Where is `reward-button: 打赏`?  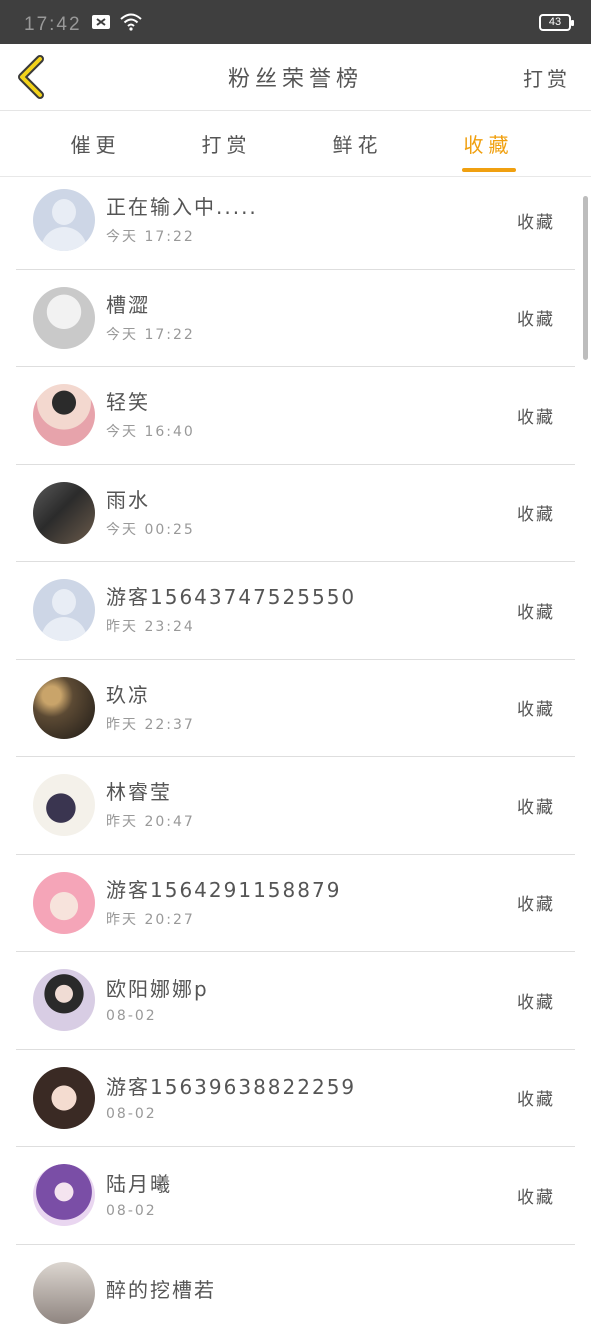 reward-button: 打赏 is located at coordinates (547, 77).